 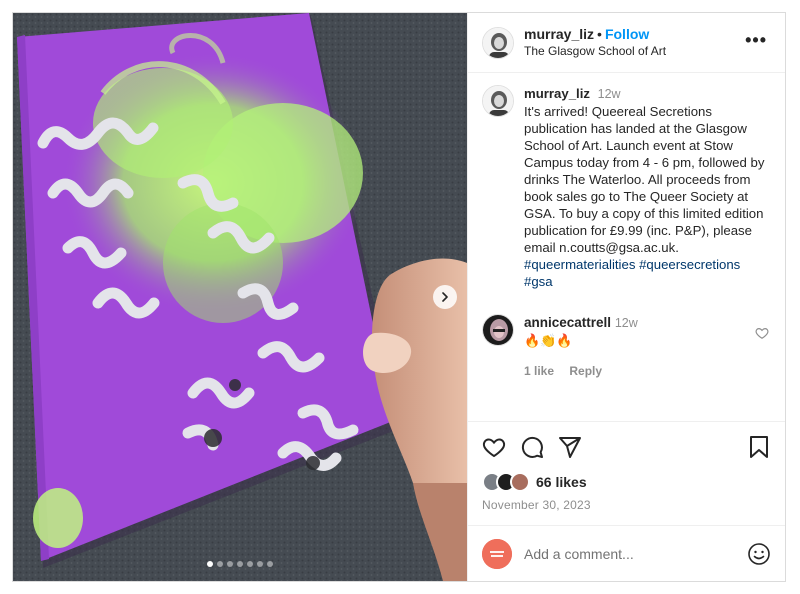 I want to click on author-avatar-image, so click(x=498, y=42).